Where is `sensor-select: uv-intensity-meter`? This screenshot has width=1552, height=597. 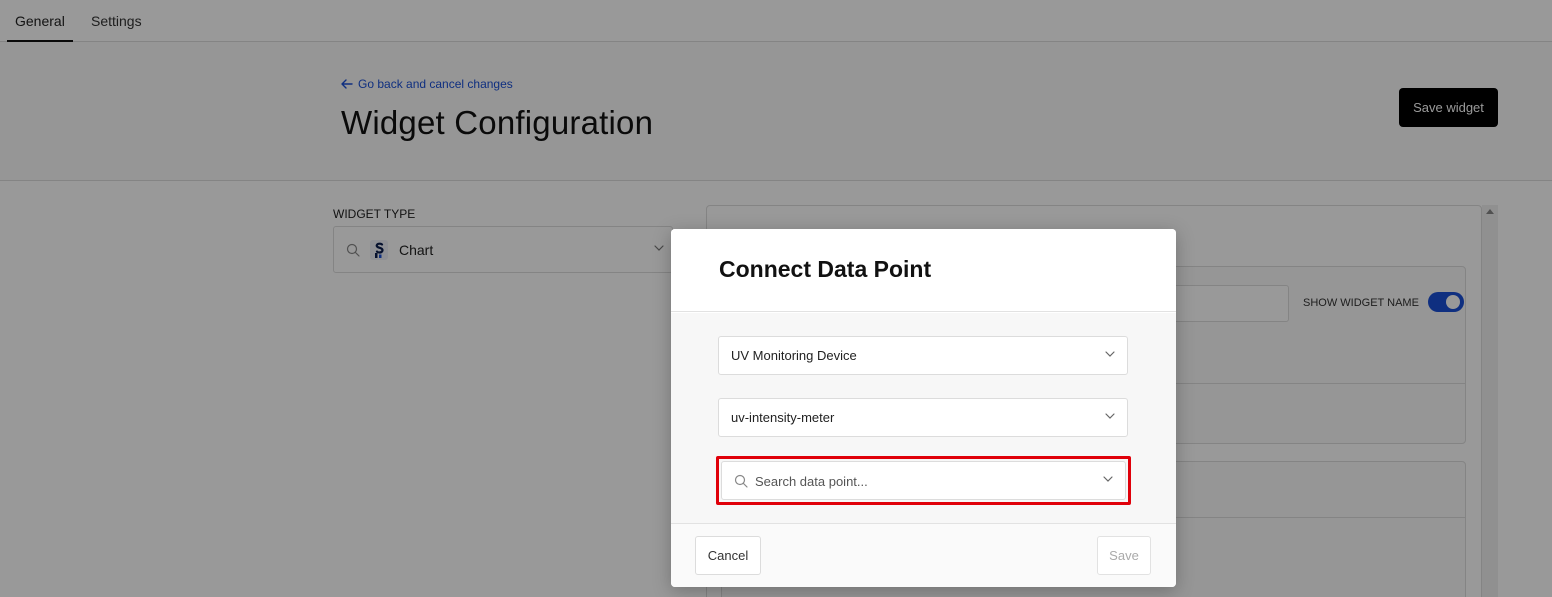
sensor-select: uv-intensity-meter is located at coordinates (923, 417).